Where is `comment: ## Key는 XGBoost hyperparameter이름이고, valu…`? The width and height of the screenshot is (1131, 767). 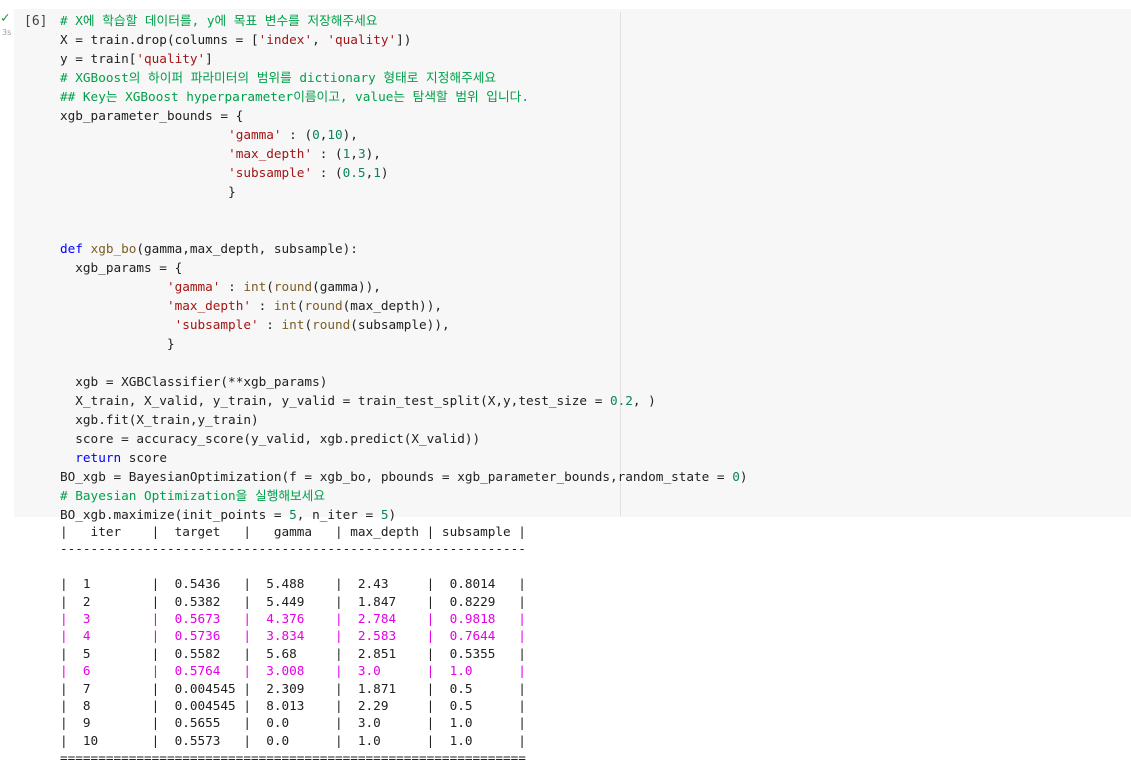 comment: ## Key는 XGBoost hyperparameter이름이고, valu… is located at coordinates (294, 96).